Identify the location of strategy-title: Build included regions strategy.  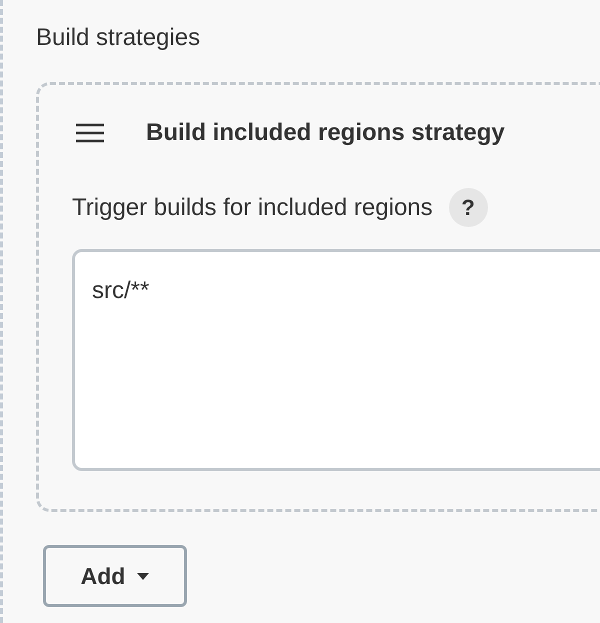
(325, 133).